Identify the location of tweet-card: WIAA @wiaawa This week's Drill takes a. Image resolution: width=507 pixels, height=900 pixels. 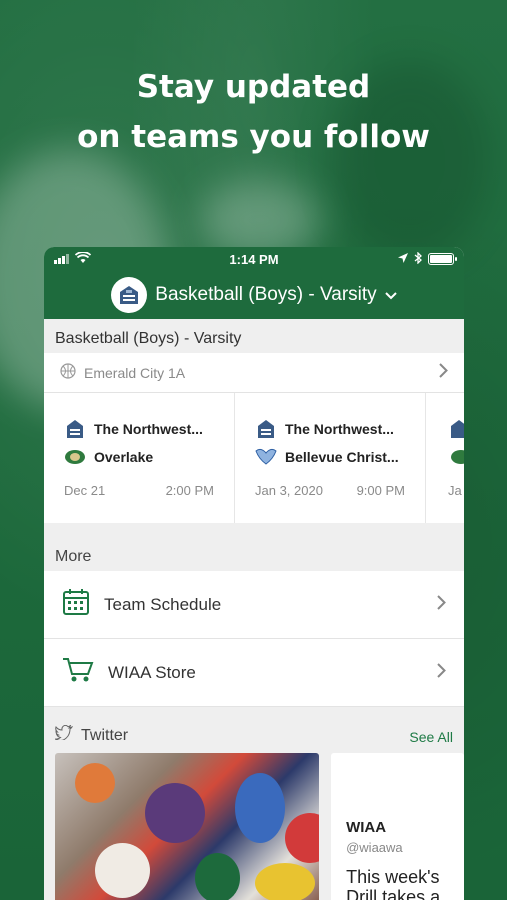
(397, 826).